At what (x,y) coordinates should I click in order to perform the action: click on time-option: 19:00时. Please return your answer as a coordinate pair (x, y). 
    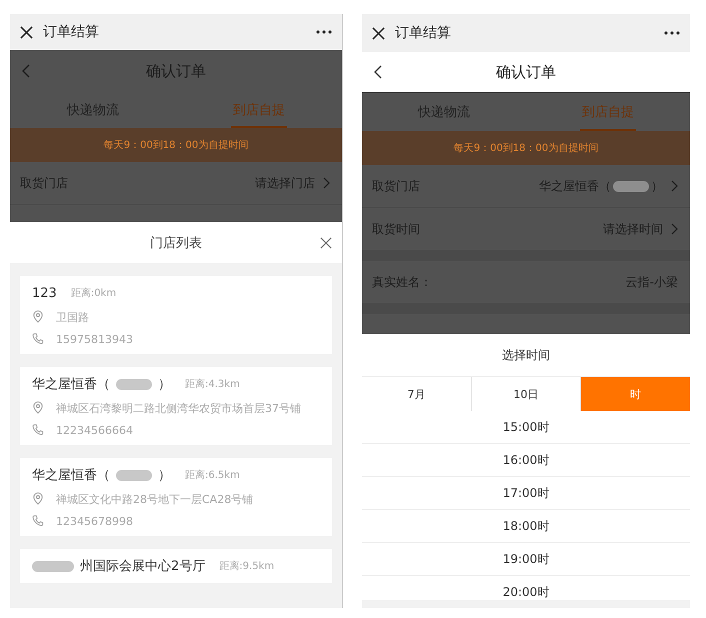
    Looking at the image, I should click on (526, 559).